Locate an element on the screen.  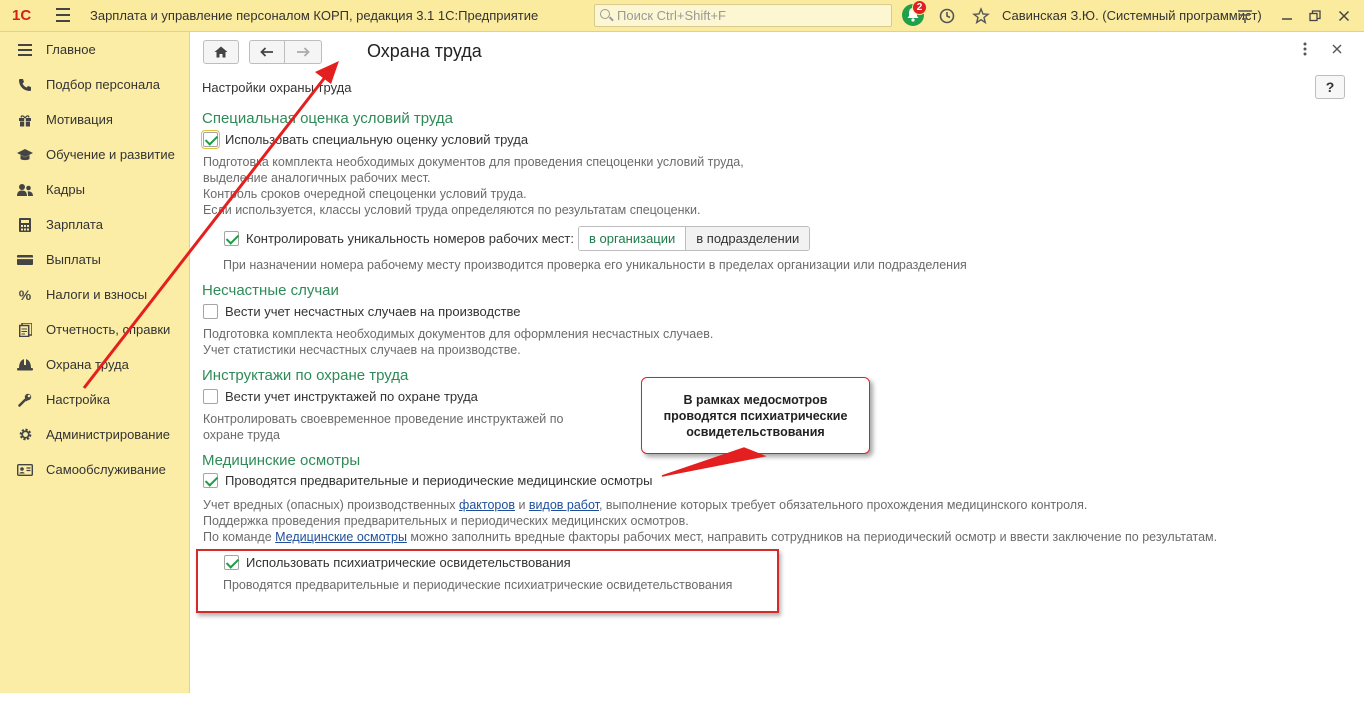
wrench-icon is located at coordinates (25, 400).